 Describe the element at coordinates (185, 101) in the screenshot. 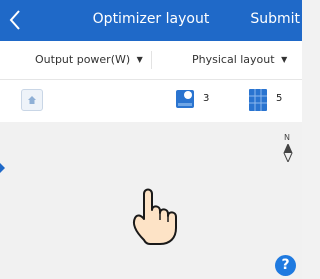

I see `inverter-icon` at that location.